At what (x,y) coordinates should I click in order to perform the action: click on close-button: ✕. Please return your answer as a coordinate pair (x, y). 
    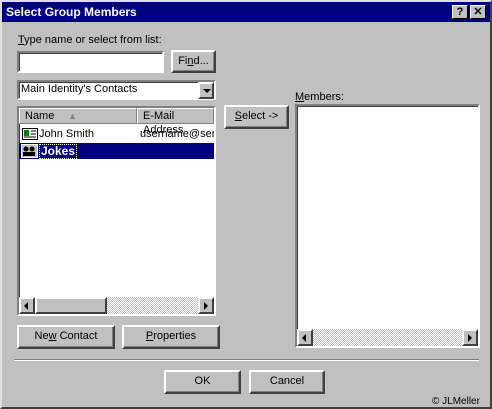
    Looking at the image, I should click on (478, 12).